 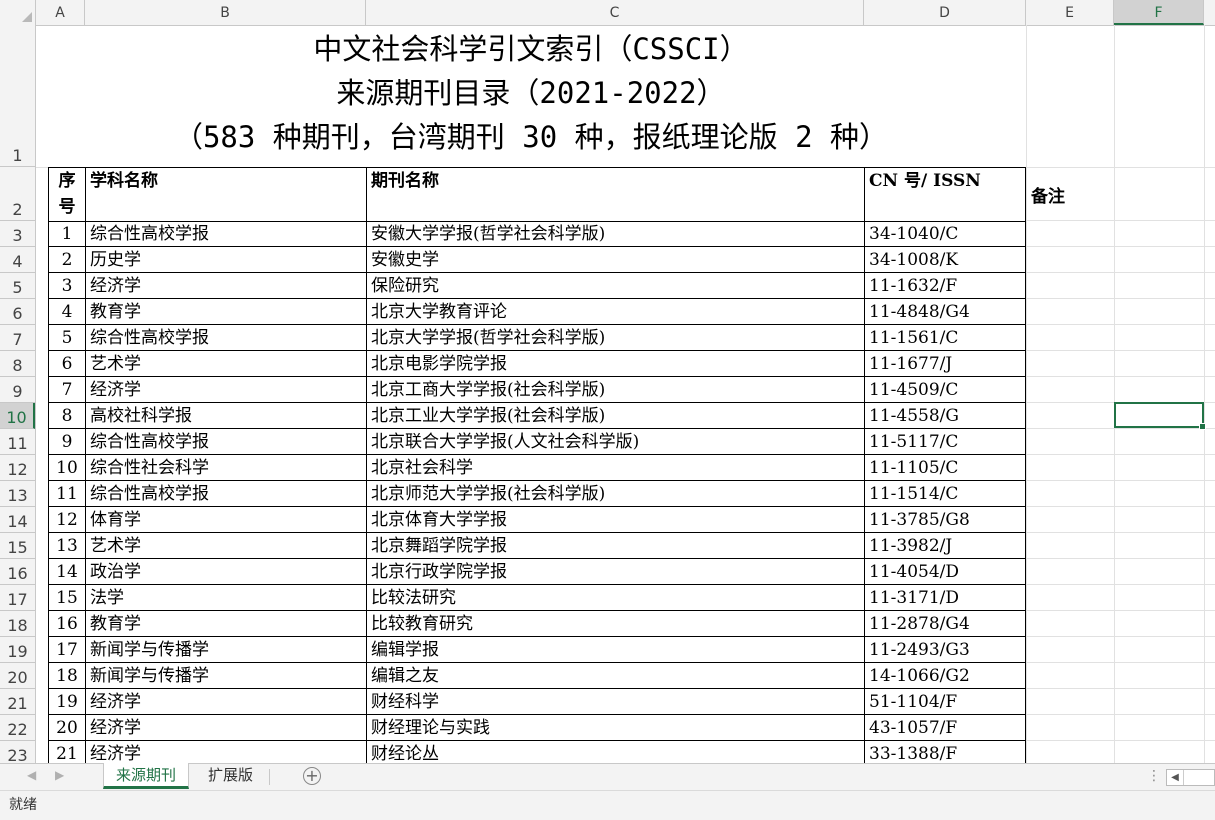 What do you see at coordinates (66, 546) in the screenshot?
I see `cell-seq: 13` at bounding box center [66, 546].